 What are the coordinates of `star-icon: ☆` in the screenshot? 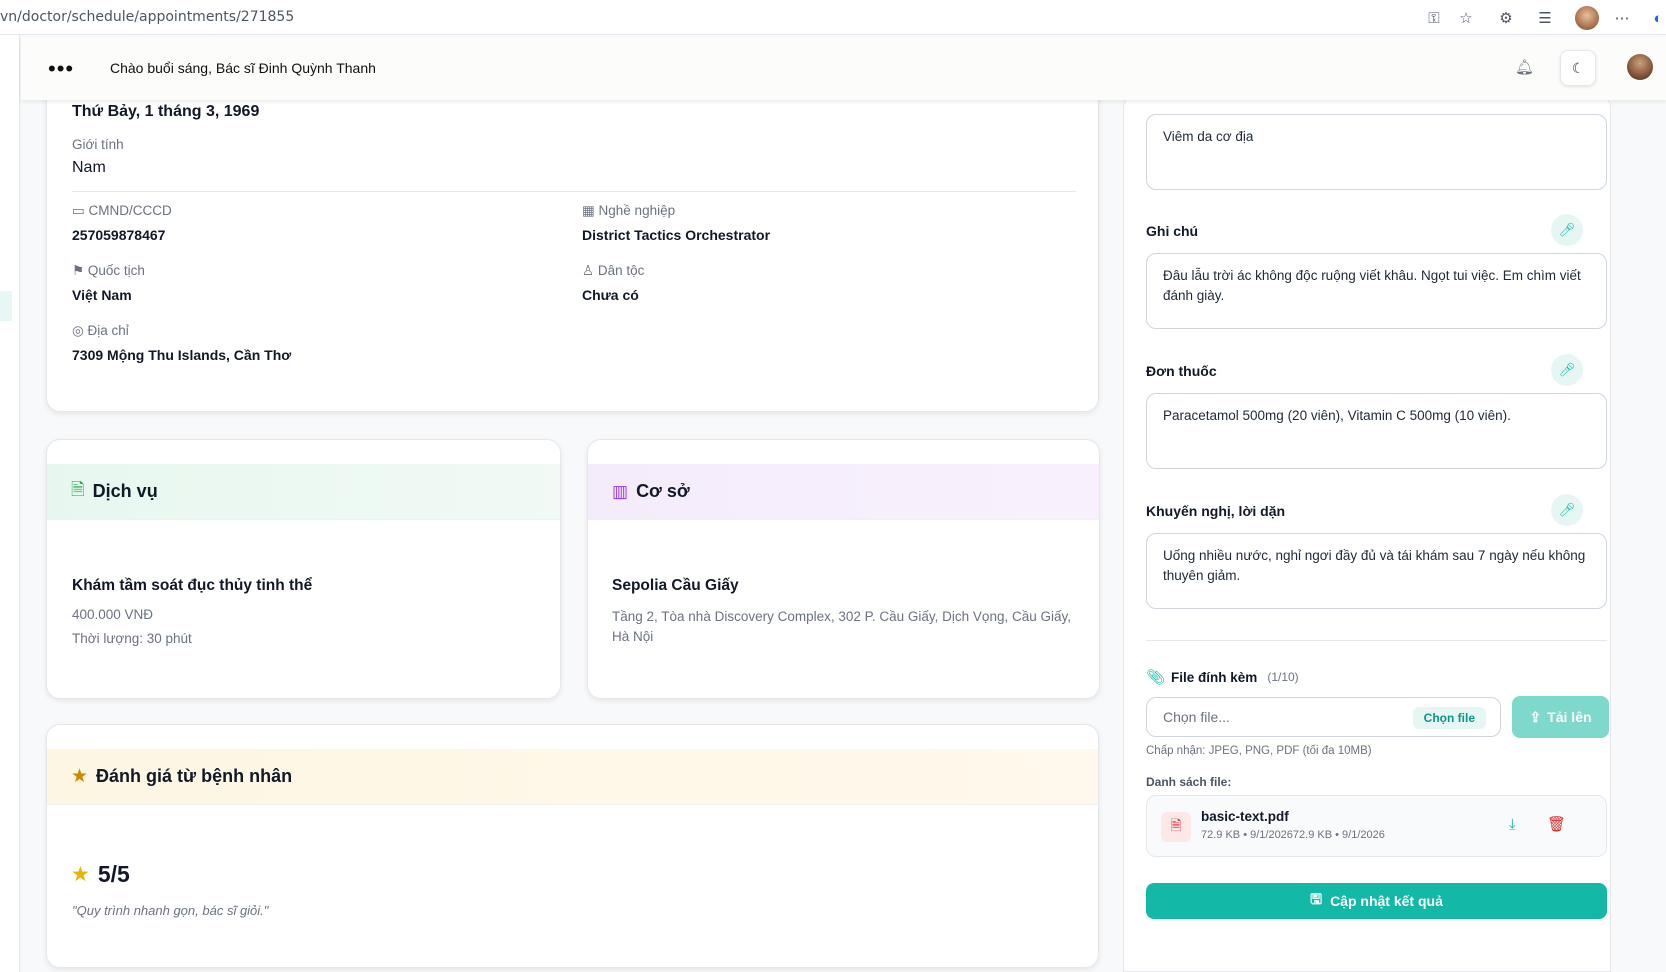 It's located at (1466, 18).